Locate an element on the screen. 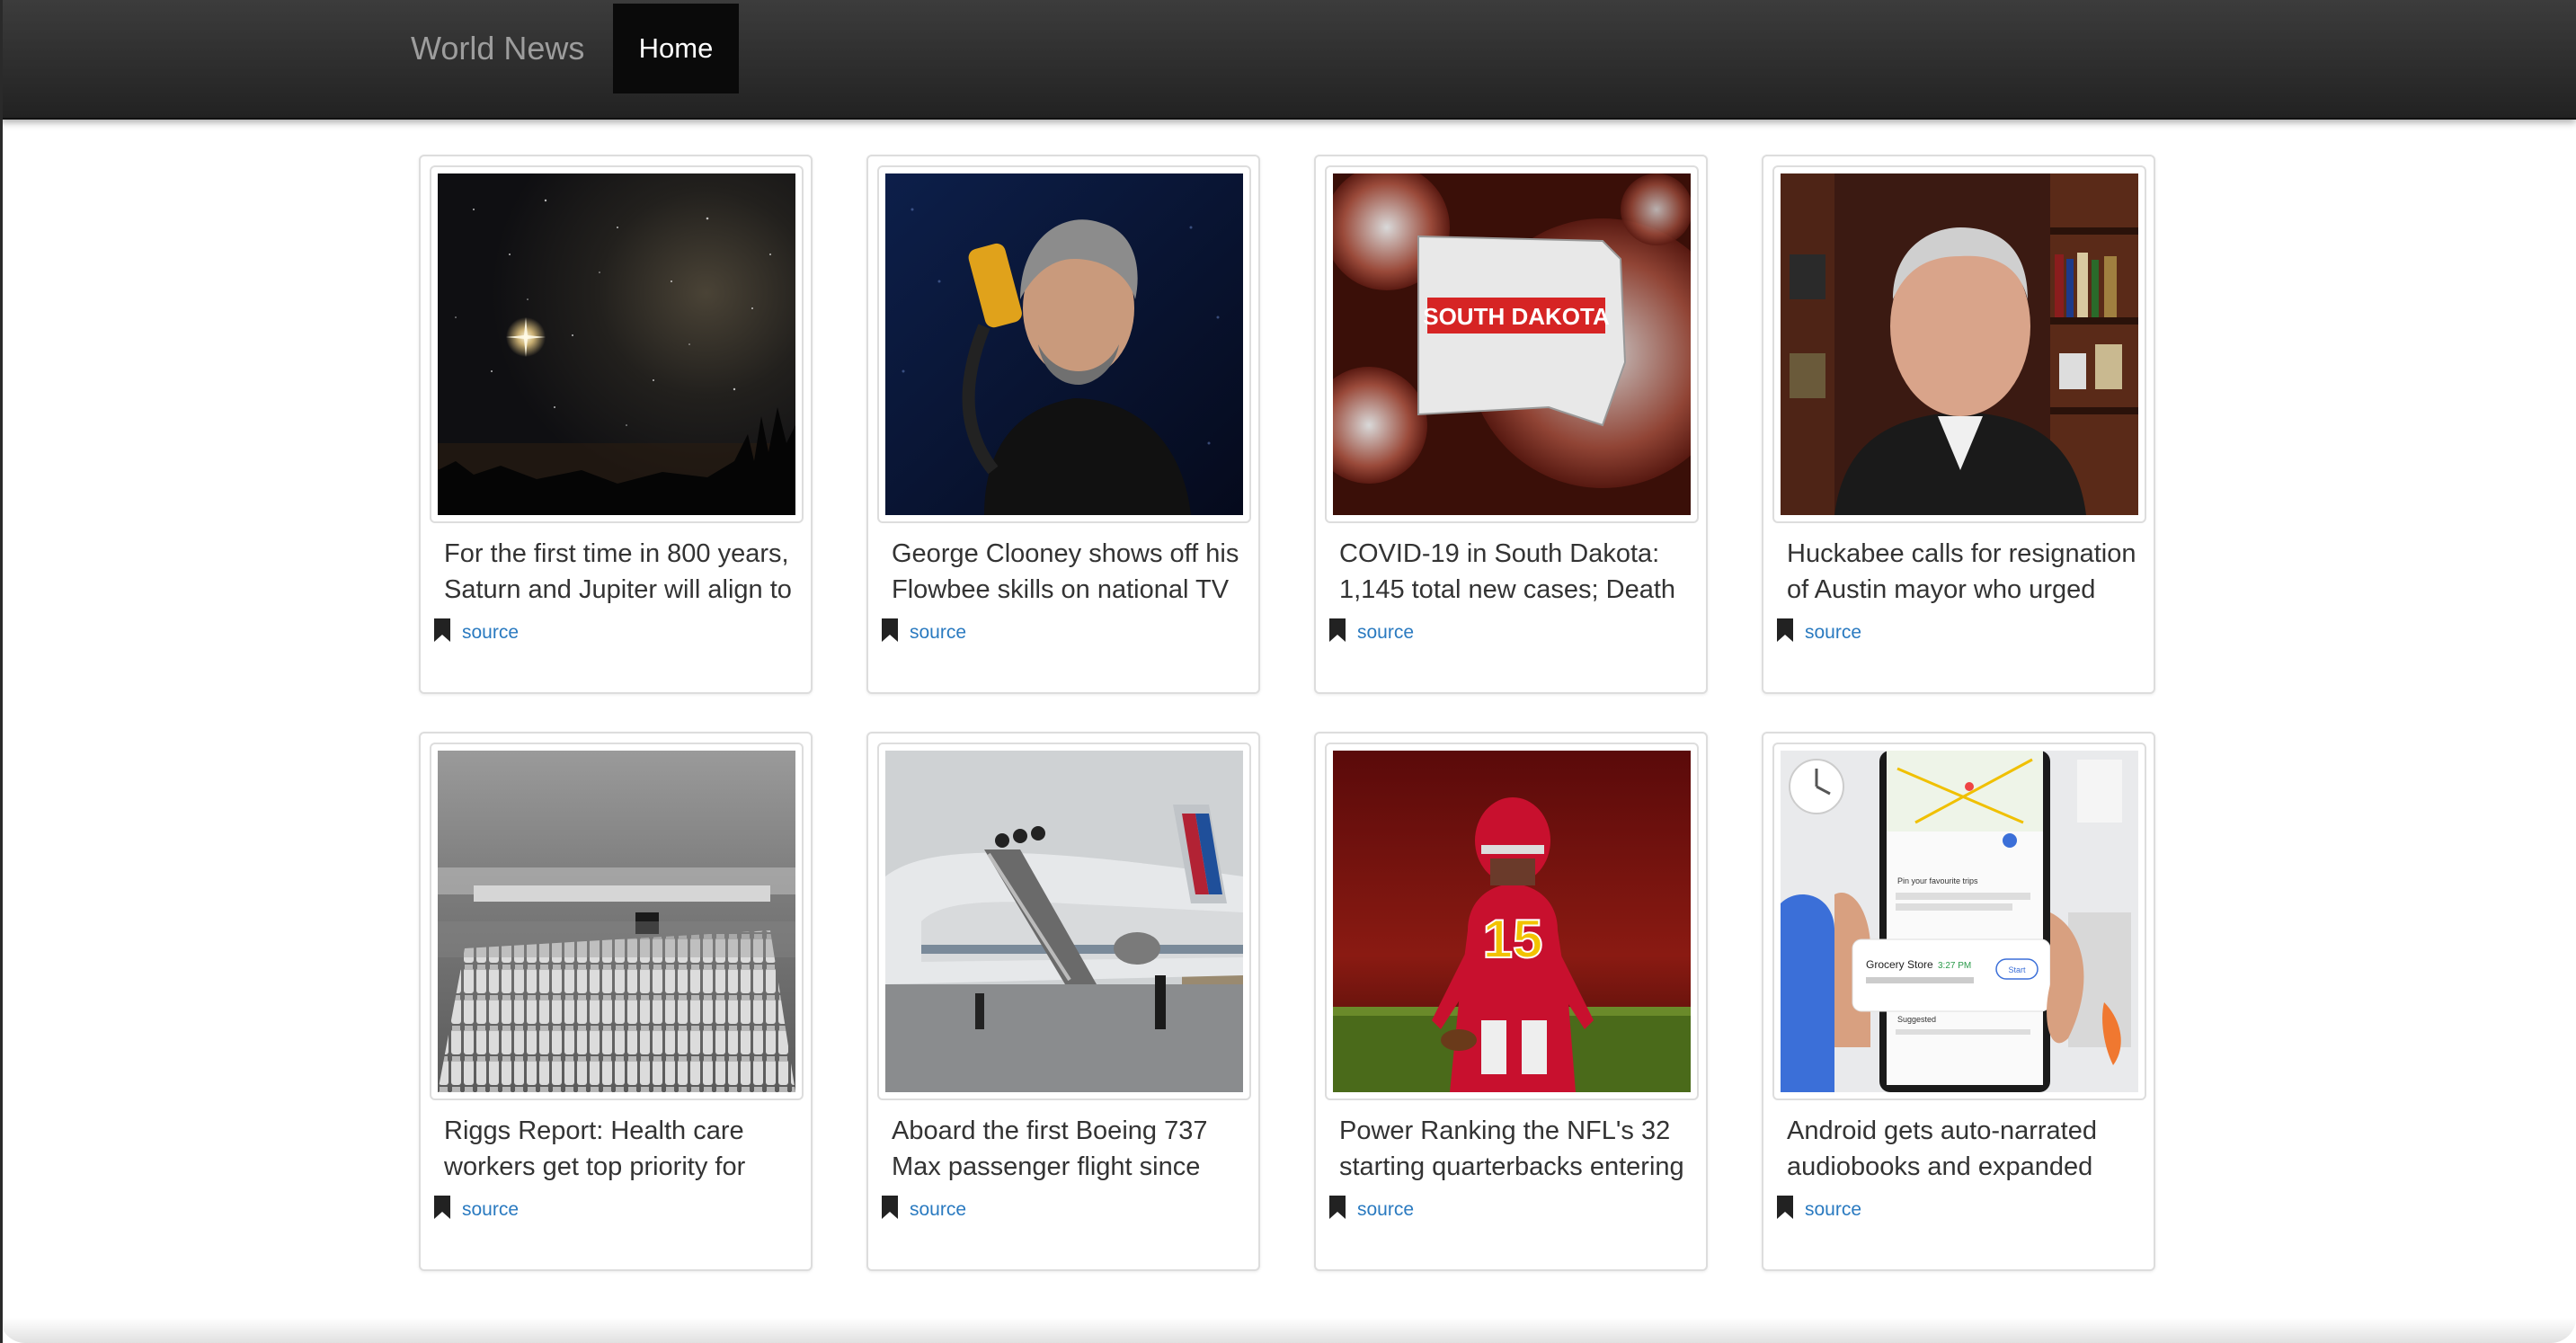 The image size is (2576, 1343). svg-text: 15 is located at coordinates (1513, 939).